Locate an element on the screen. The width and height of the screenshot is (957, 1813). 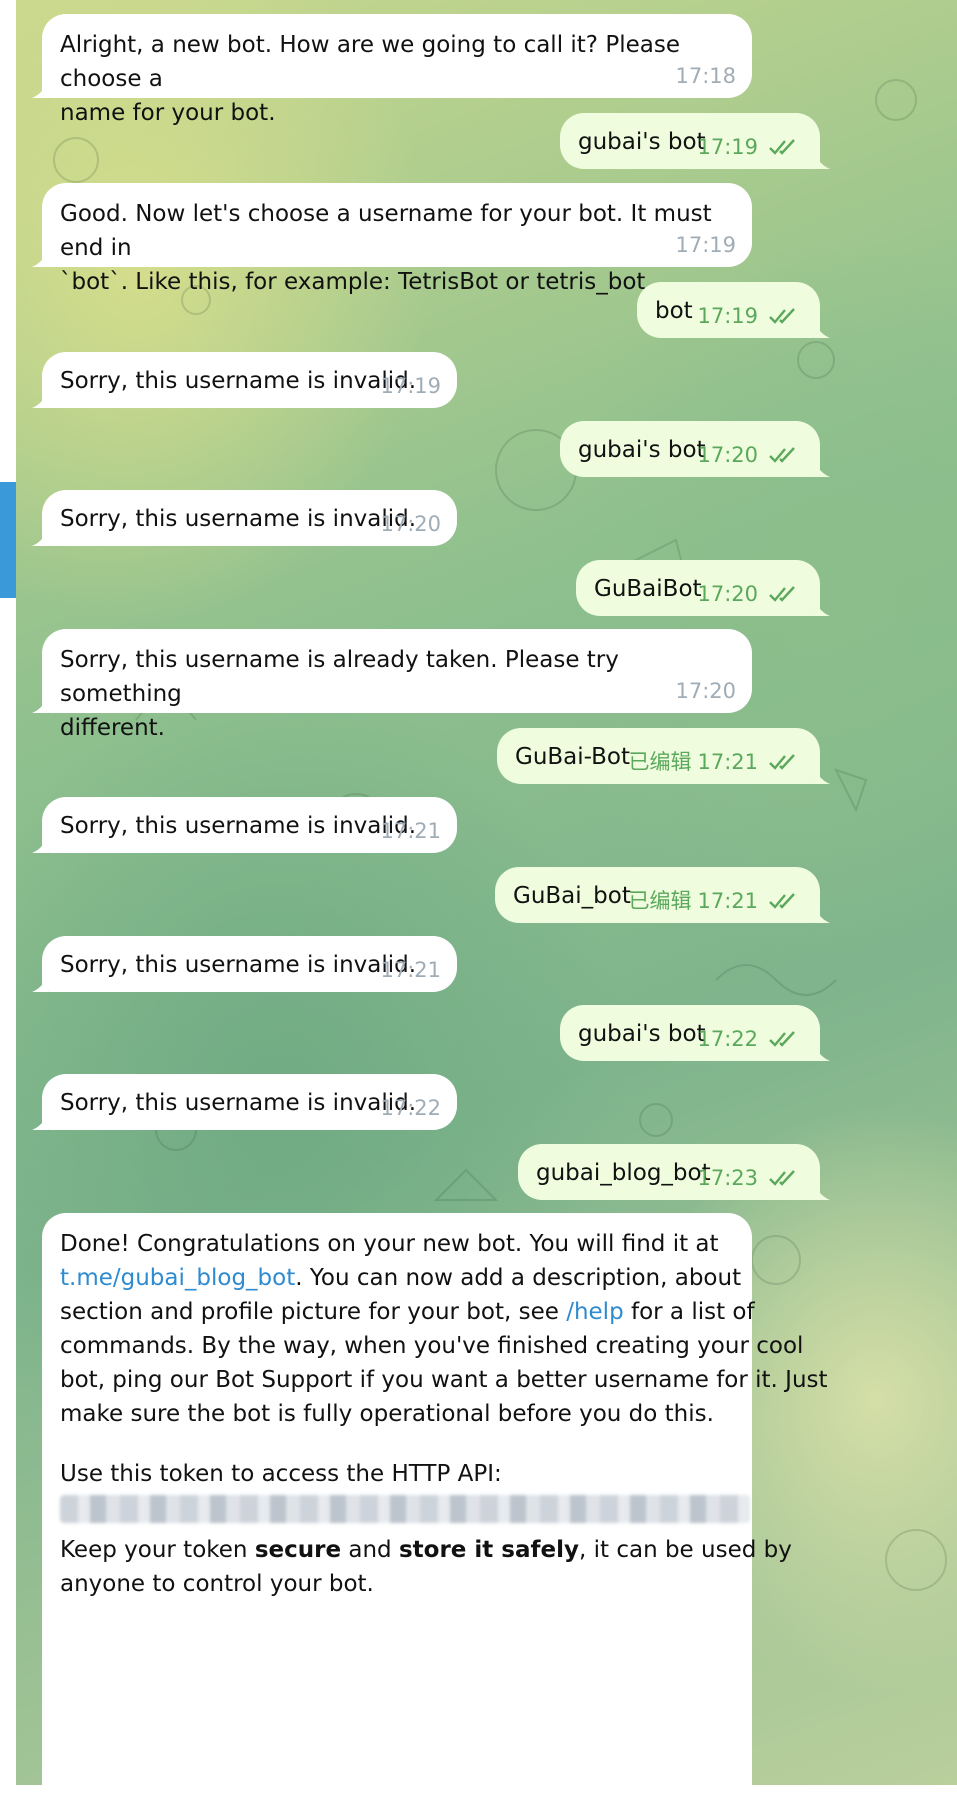
text-span: anyone to control your bot. is located at coordinates (217, 1584).